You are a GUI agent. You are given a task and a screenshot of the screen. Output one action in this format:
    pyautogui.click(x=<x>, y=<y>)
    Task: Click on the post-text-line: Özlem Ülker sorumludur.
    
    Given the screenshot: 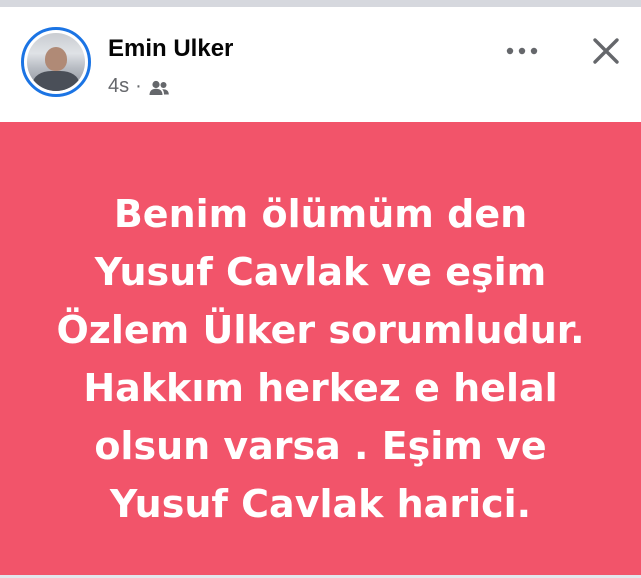 What is the action you would take?
    pyautogui.click(x=320, y=329)
    